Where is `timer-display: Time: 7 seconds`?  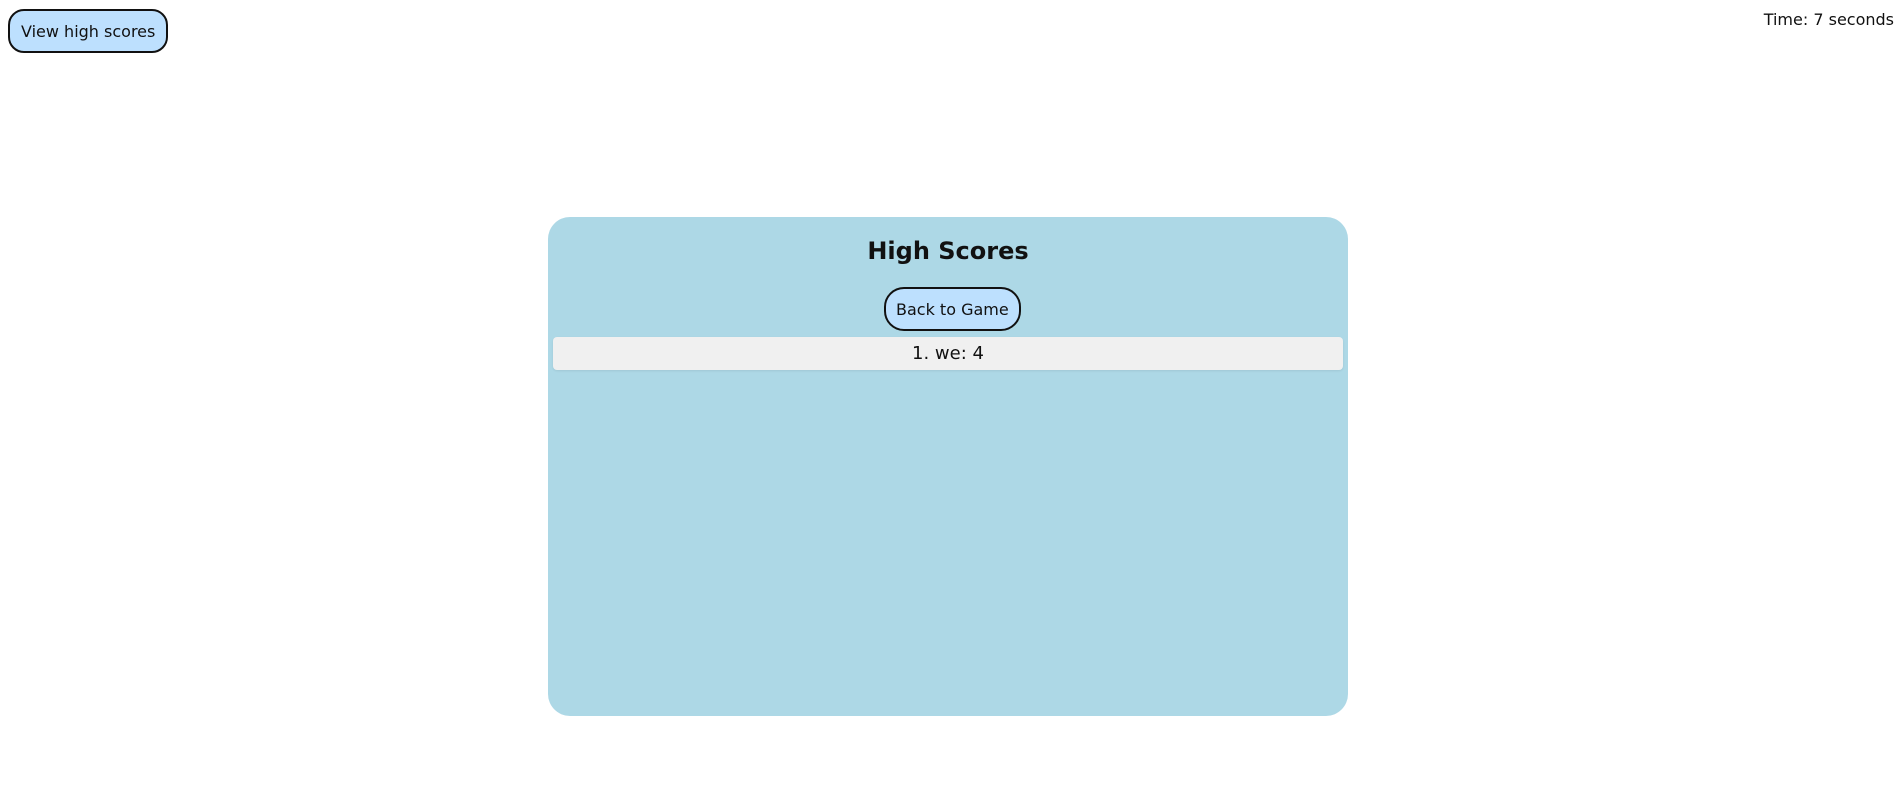
timer-display: Time: 7 seconds is located at coordinates (1828, 19).